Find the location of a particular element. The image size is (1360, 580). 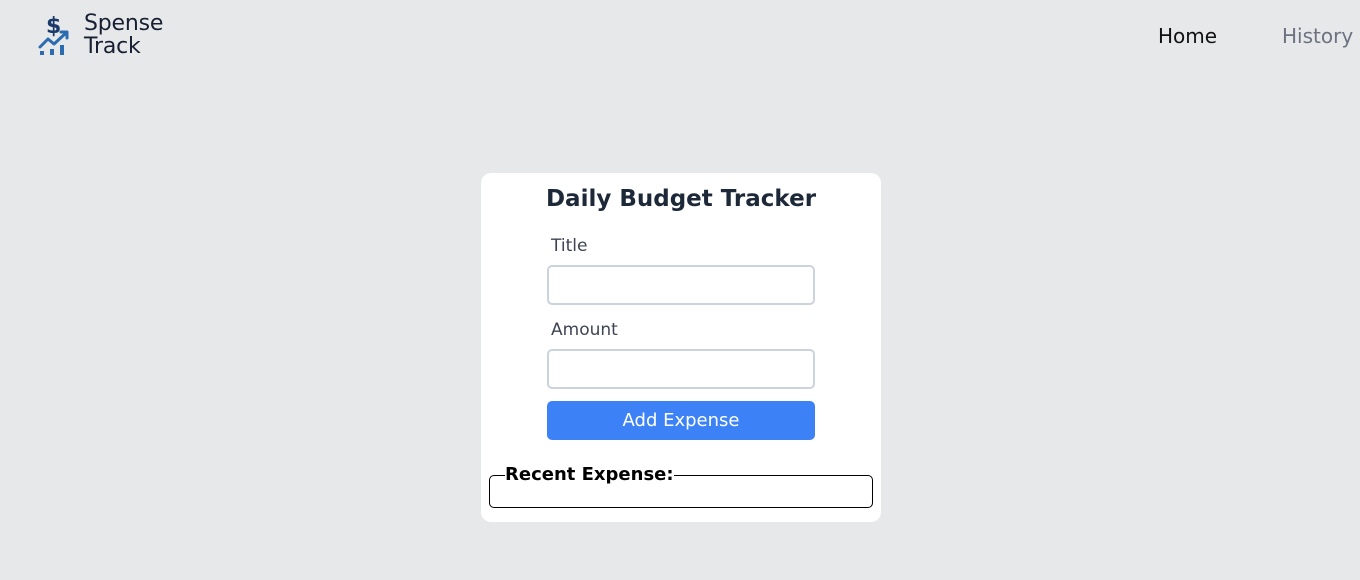

nav-history-link: History is located at coordinates (1321, 36).